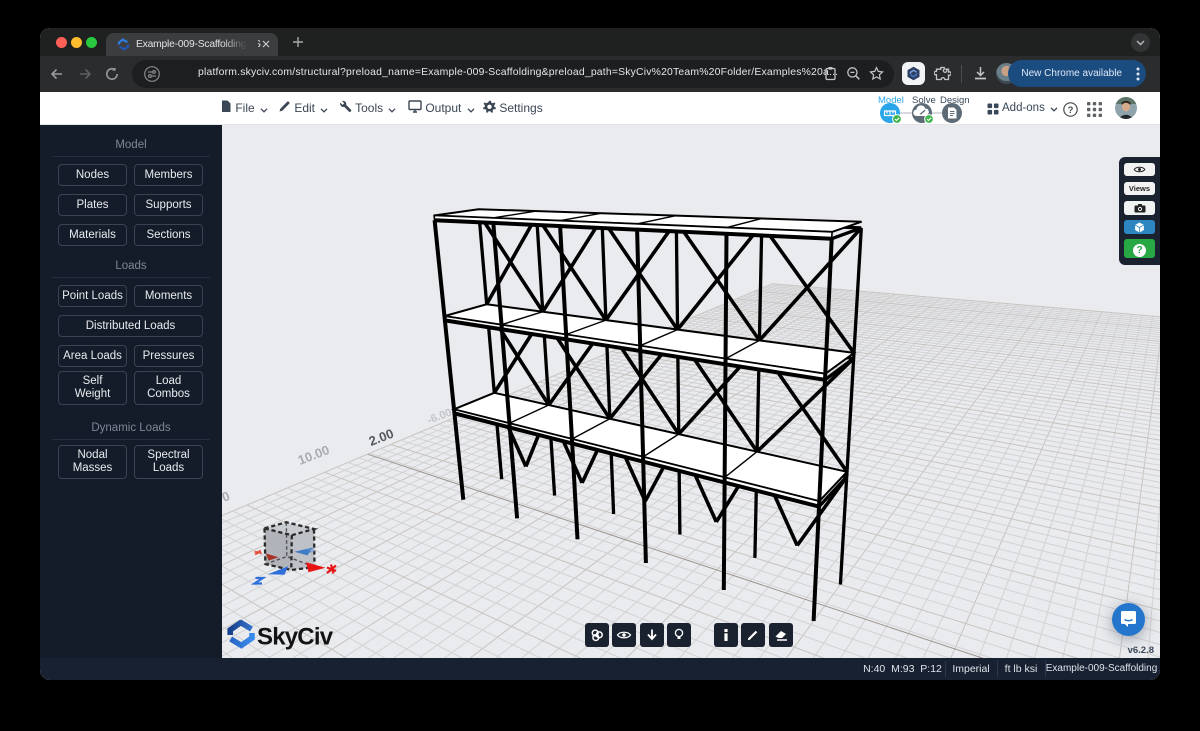  I want to click on svg-text: SkyCiv, so click(295, 637).